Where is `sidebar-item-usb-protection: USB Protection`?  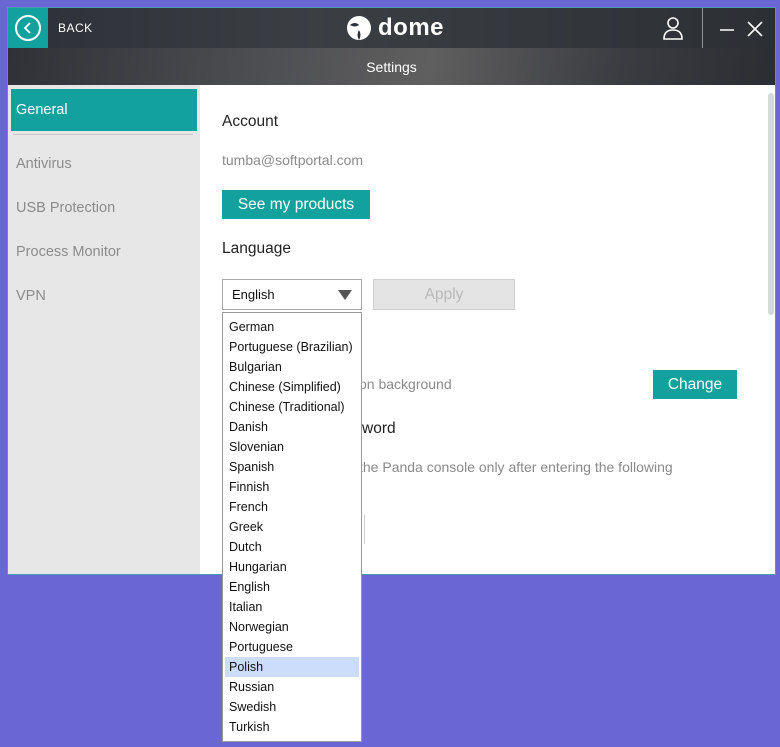
sidebar-item-usb-protection: USB Protection is located at coordinates (104, 208).